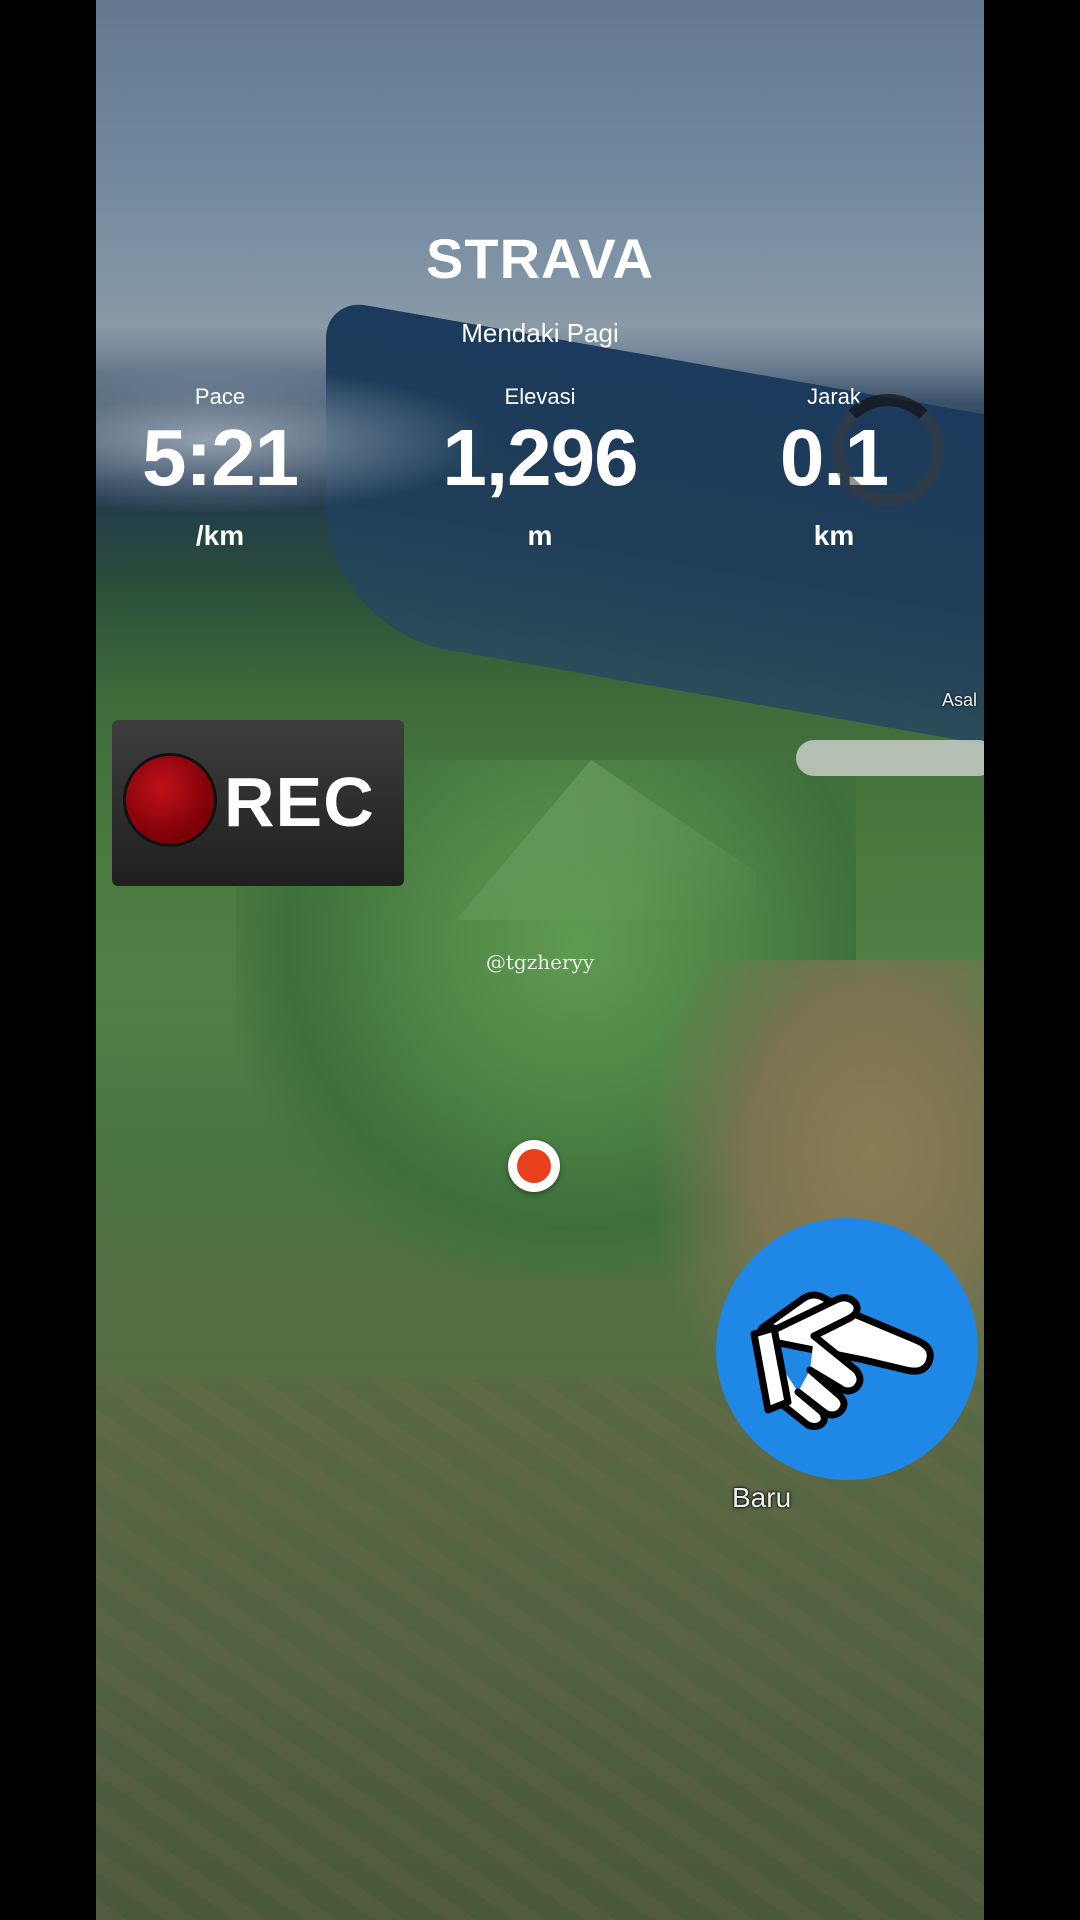  Describe the element at coordinates (540, 258) in the screenshot. I see `strava-logo: STRAVA` at that location.